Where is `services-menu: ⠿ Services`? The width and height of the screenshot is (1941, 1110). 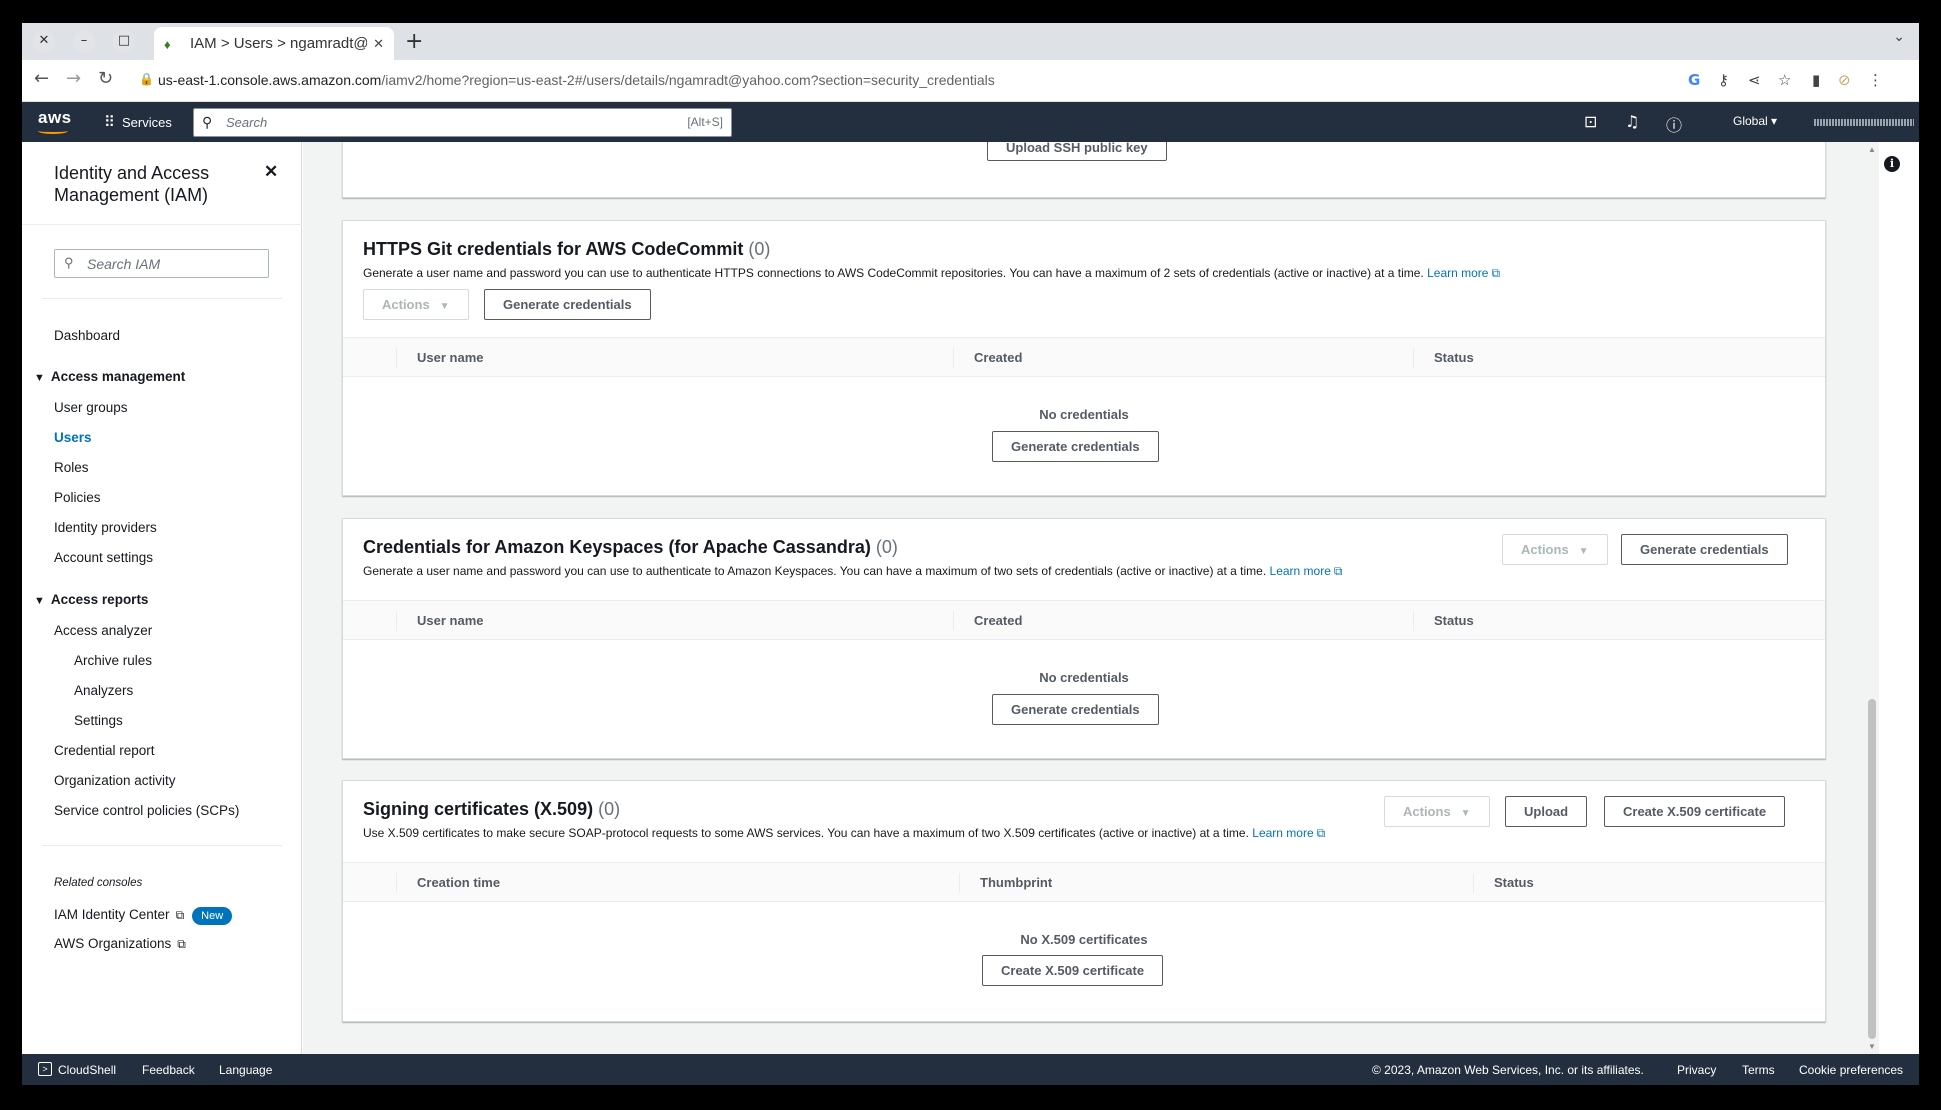
services-menu: ⠿ Services is located at coordinates (138, 122).